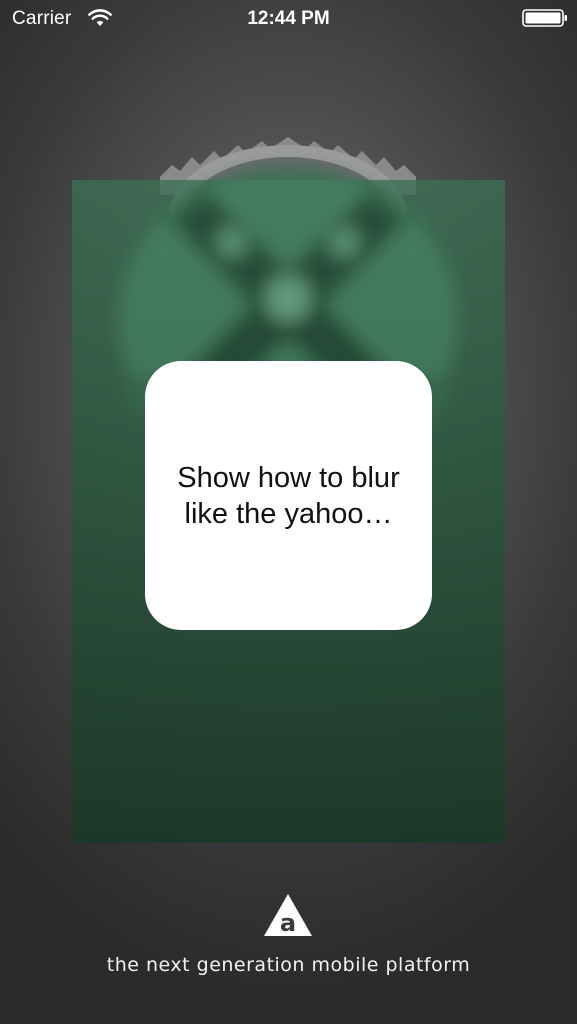 The height and width of the screenshot is (1024, 577). Describe the element at coordinates (544, 18) in the screenshot. I see `battery-icon` at that location.